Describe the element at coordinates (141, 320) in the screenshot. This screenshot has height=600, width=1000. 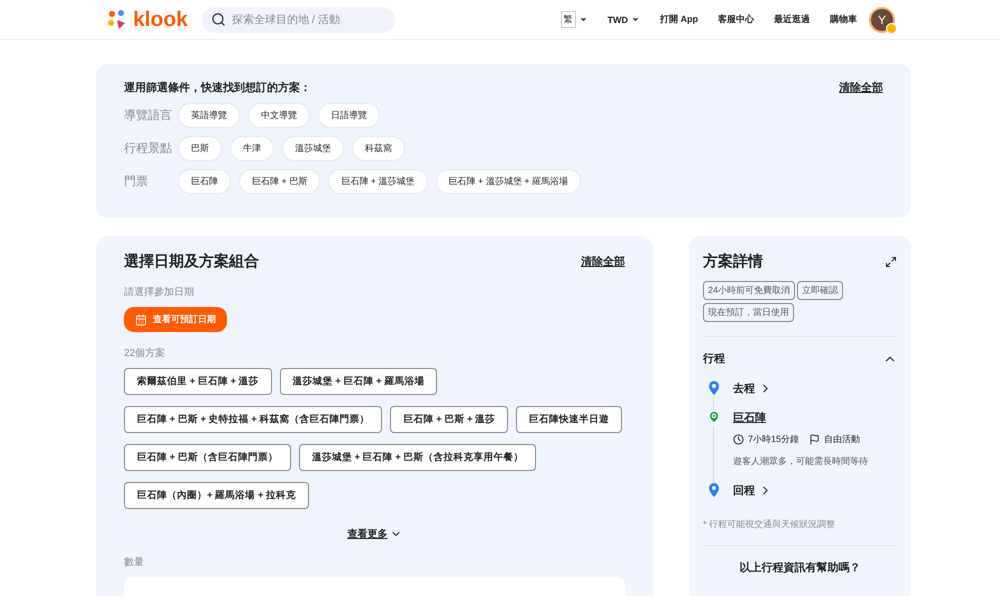
I see `calendar-icon` at that location.